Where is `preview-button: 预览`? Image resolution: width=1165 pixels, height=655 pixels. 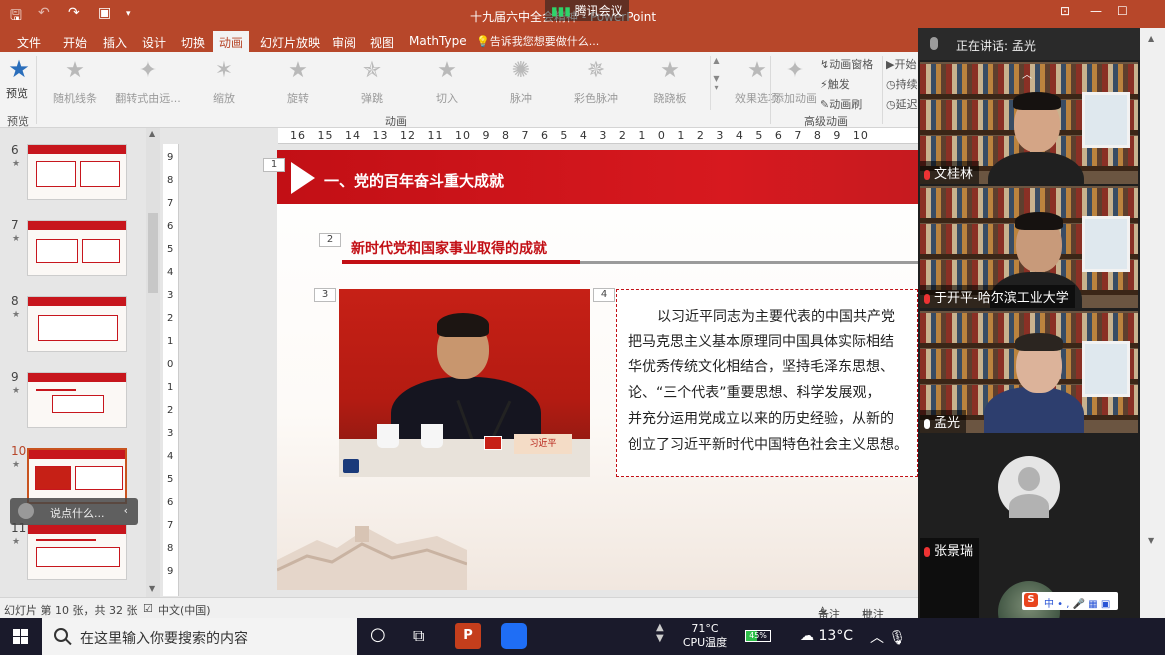 preview-button: 预览 is located at coordinates (17, 93).